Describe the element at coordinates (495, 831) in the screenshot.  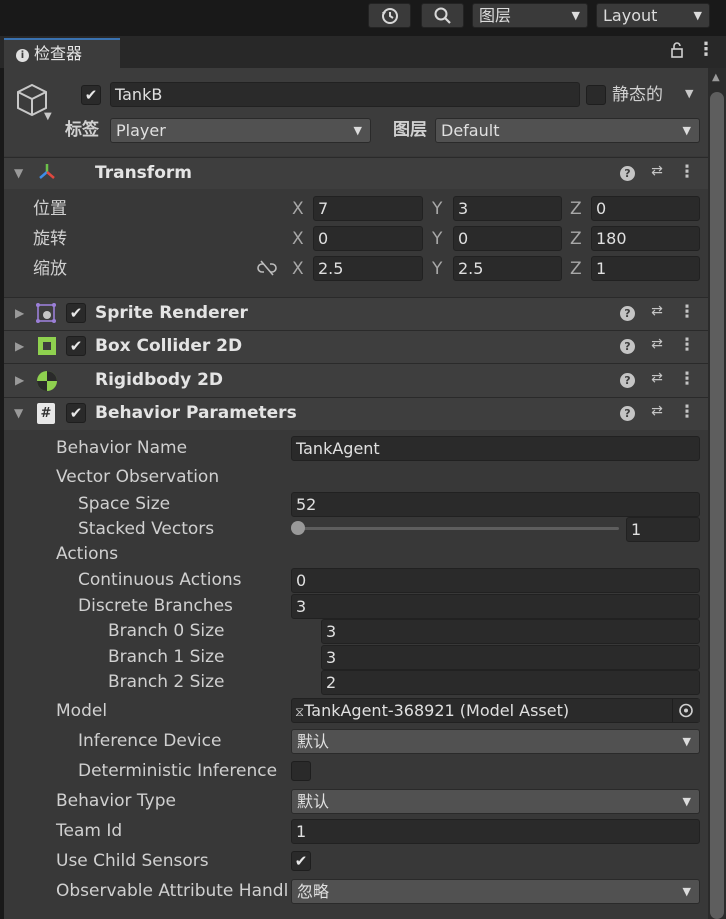
I see `team-id-field: 1` at that location.